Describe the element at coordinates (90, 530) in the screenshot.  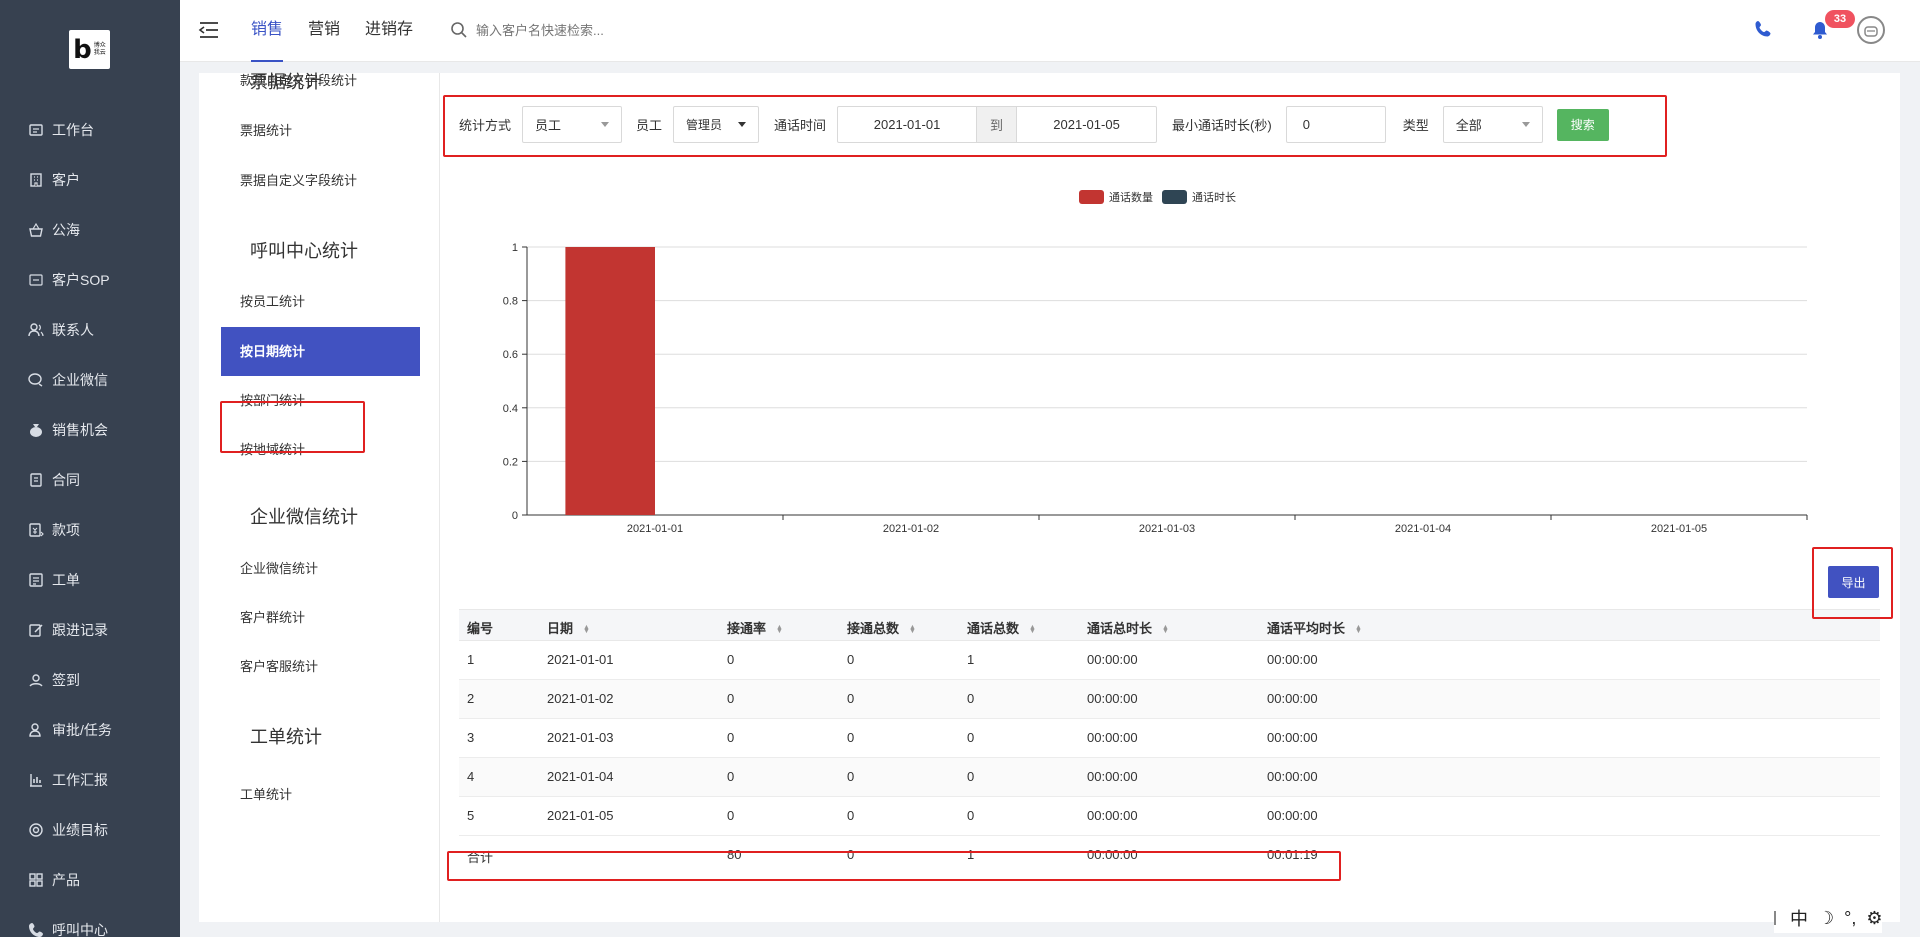
I see `sidebar-item-8: 款项` at that location.